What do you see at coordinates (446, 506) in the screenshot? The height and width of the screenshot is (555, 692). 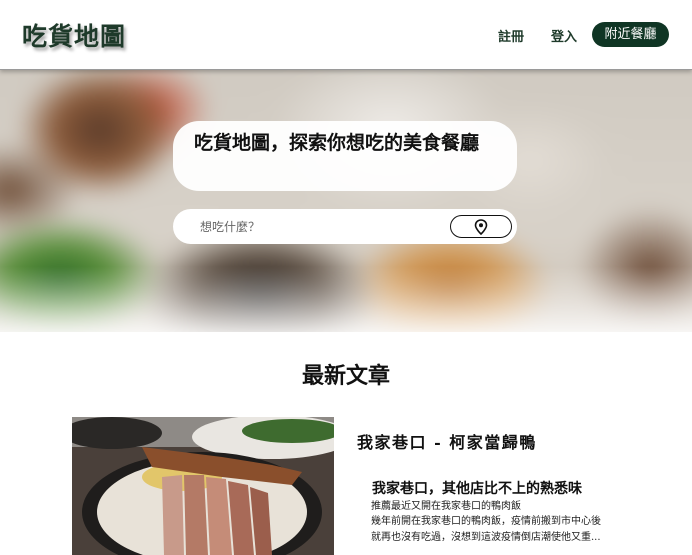 I see `article-excerpt-line: 推薦最近又開在我家巷口的鴨肉飯` at bounding box center [446, 506].